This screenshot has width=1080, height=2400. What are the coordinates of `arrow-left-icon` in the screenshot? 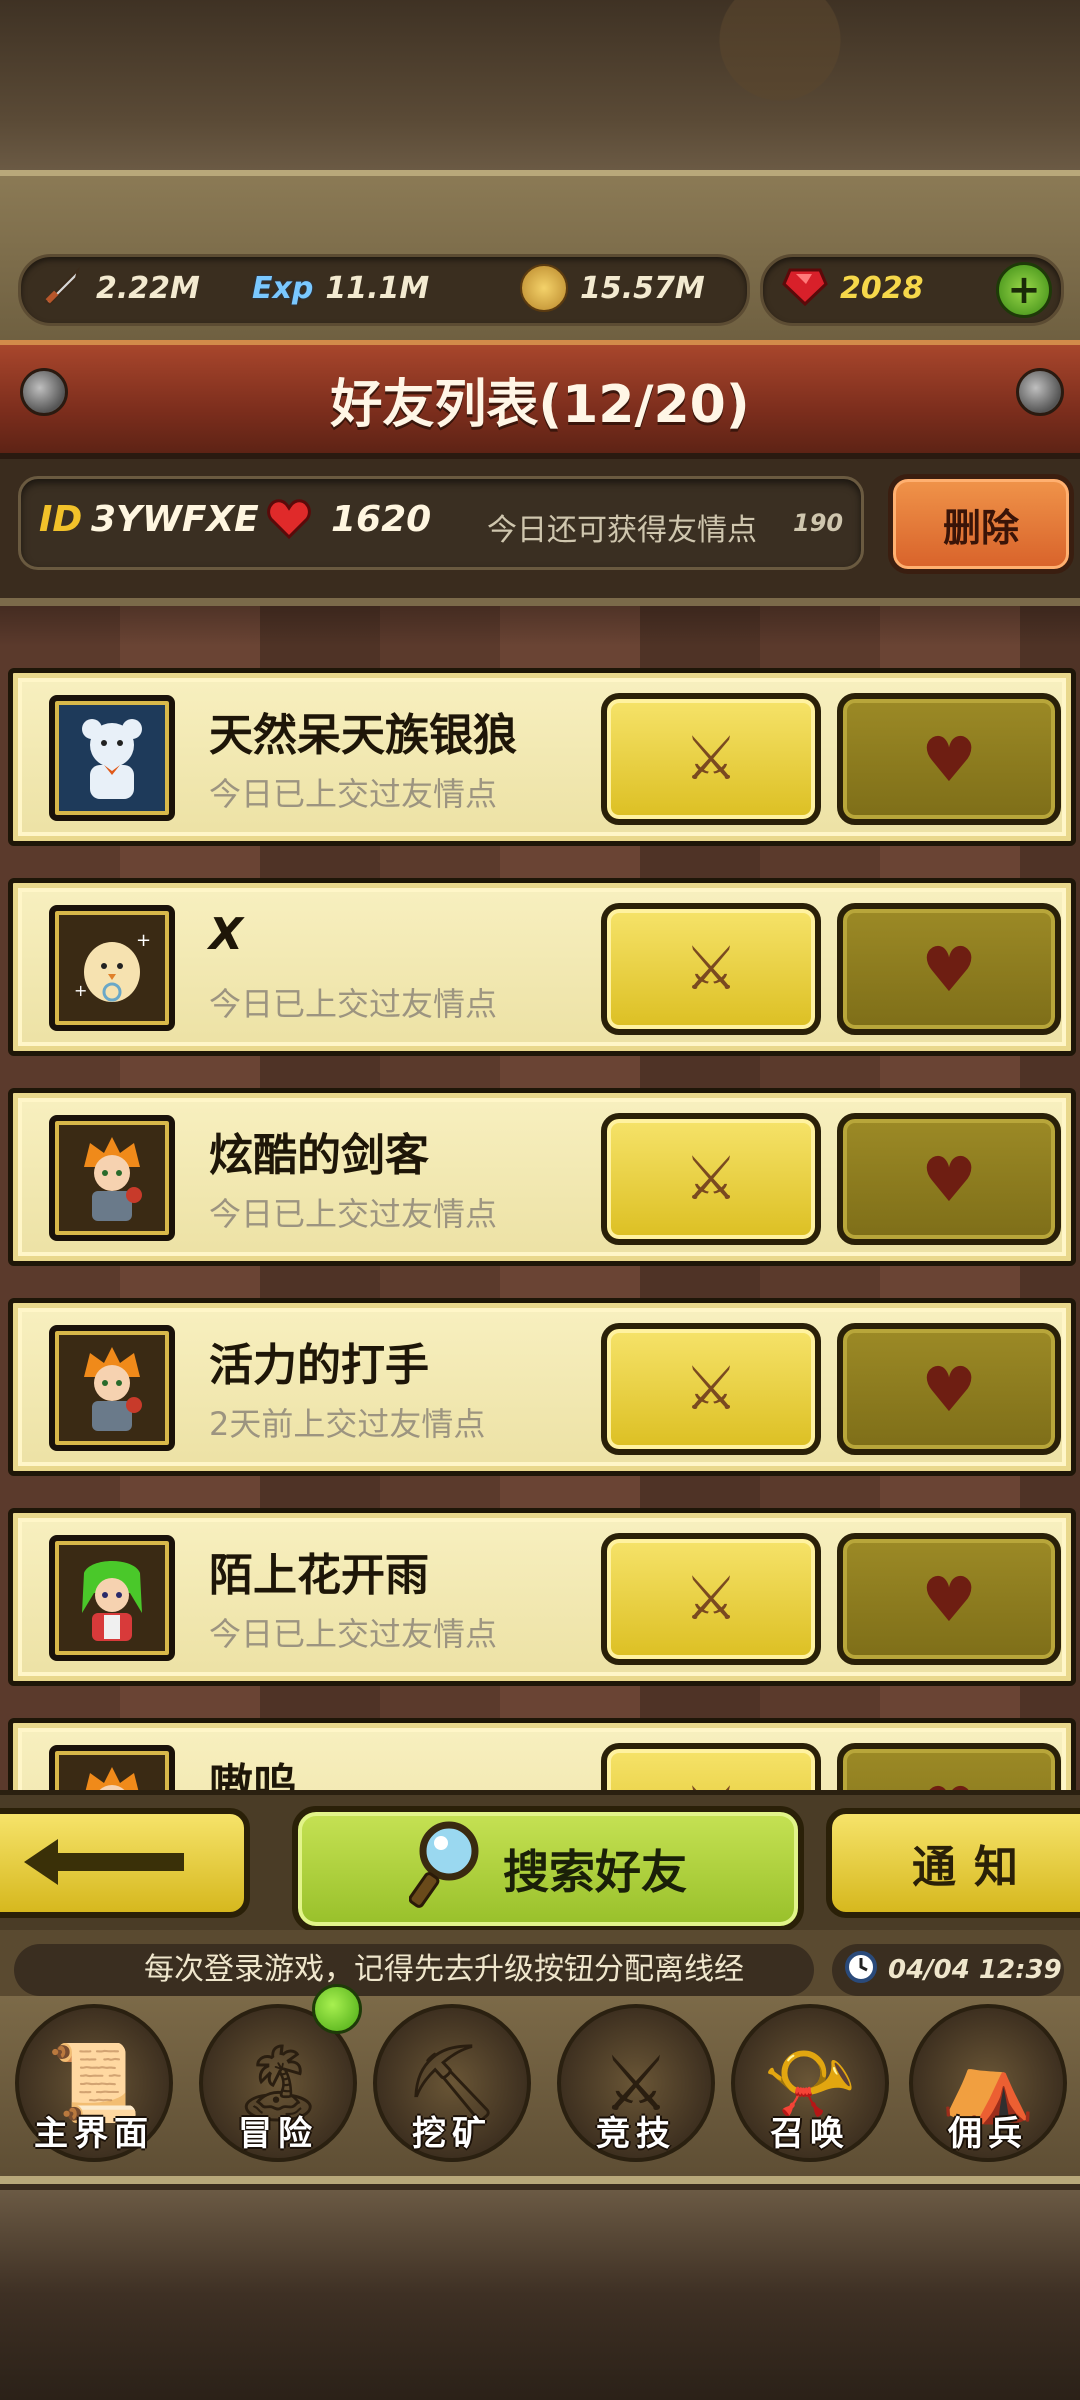 It's located at (109, 1863).